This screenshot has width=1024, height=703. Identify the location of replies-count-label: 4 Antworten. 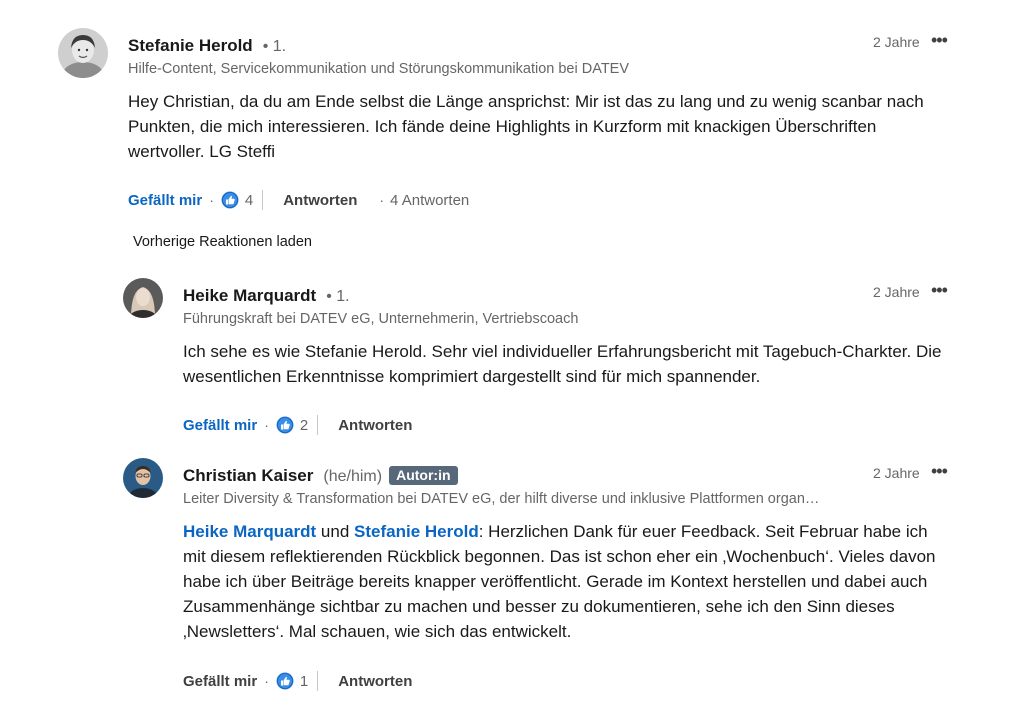
(430, 200).